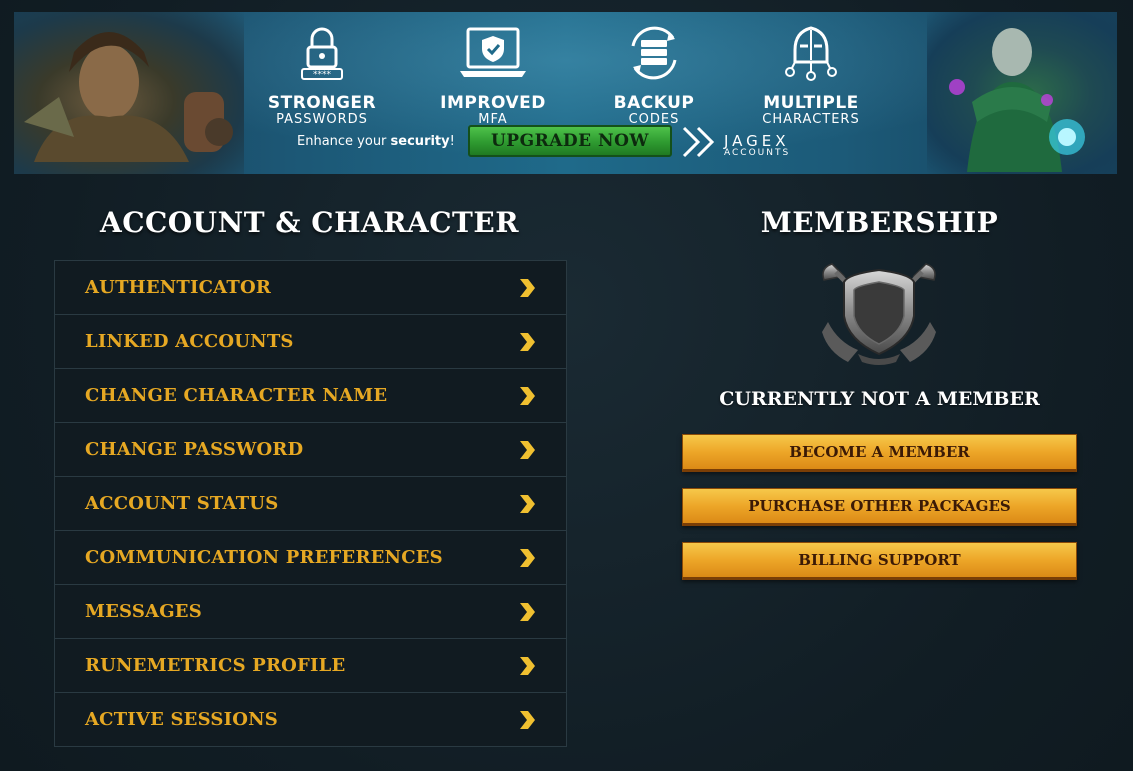 This screenshot has height=771, width=1133. Describe the element at coordinates (879, 453) in the screenshot. I see `become-member-button: BECOME A MEMBER` at that location.